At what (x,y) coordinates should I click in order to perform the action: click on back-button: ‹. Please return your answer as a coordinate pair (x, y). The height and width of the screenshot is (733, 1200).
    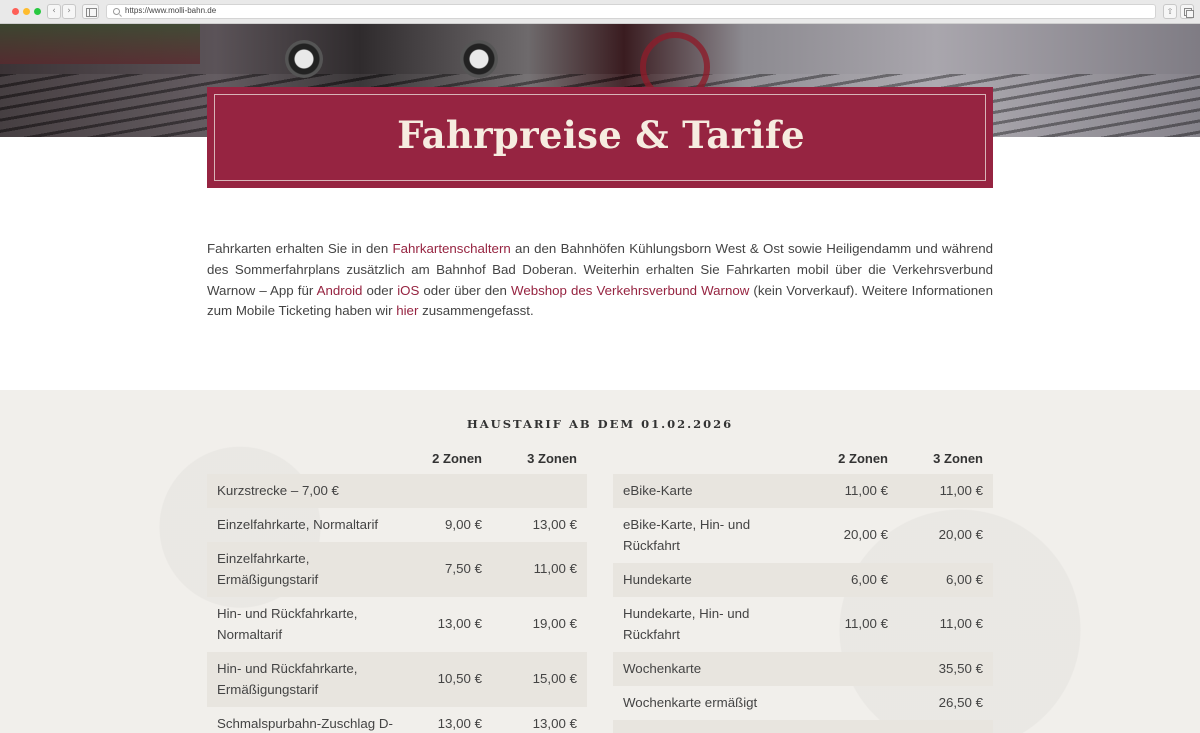
    Looking at the image, I should click on (54, 11).